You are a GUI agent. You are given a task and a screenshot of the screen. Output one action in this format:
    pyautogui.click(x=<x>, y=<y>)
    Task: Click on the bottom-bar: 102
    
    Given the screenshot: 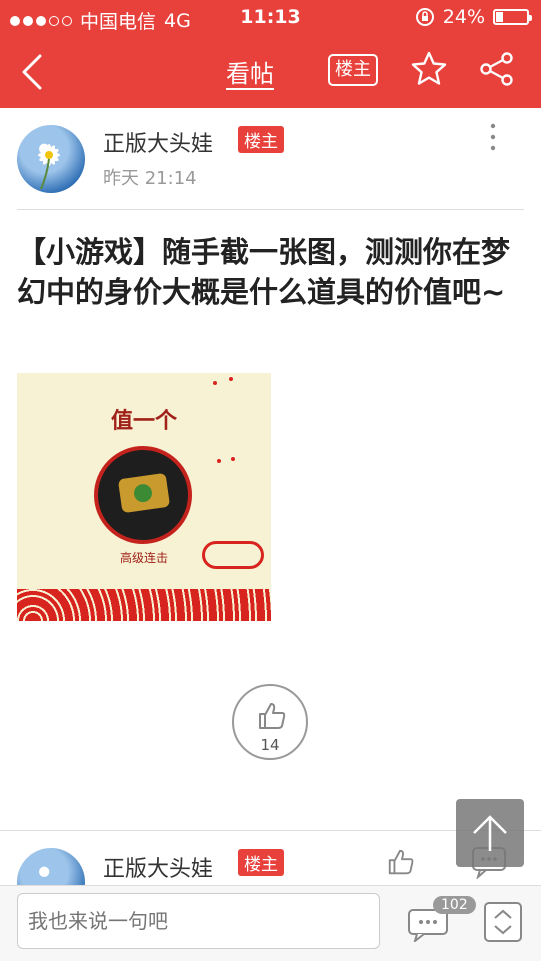 What is the action you would take?
    pyautogui.click(x=270, y=923)
    